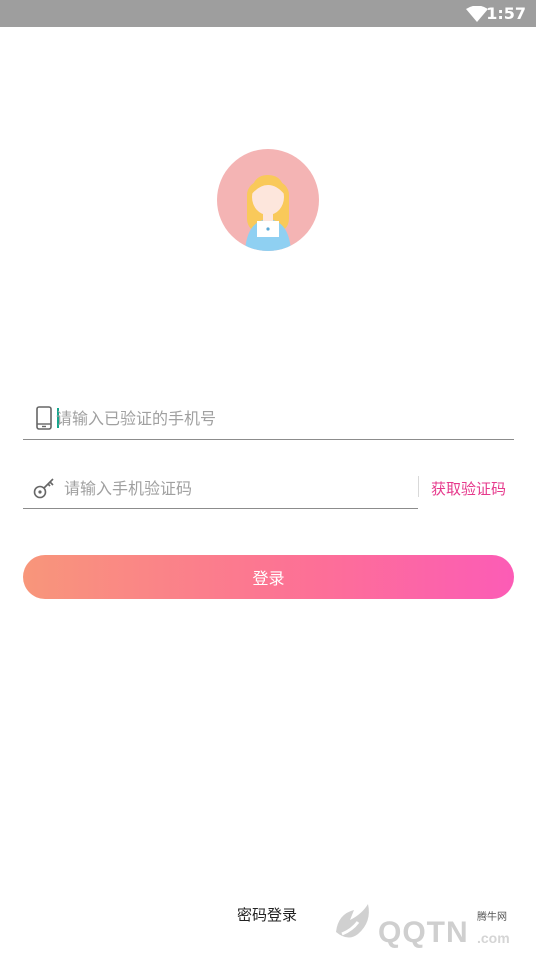  Describe the element at coordinates (423, 932) in the screenshot. I see `watermark-brand: QQTN` at that location.